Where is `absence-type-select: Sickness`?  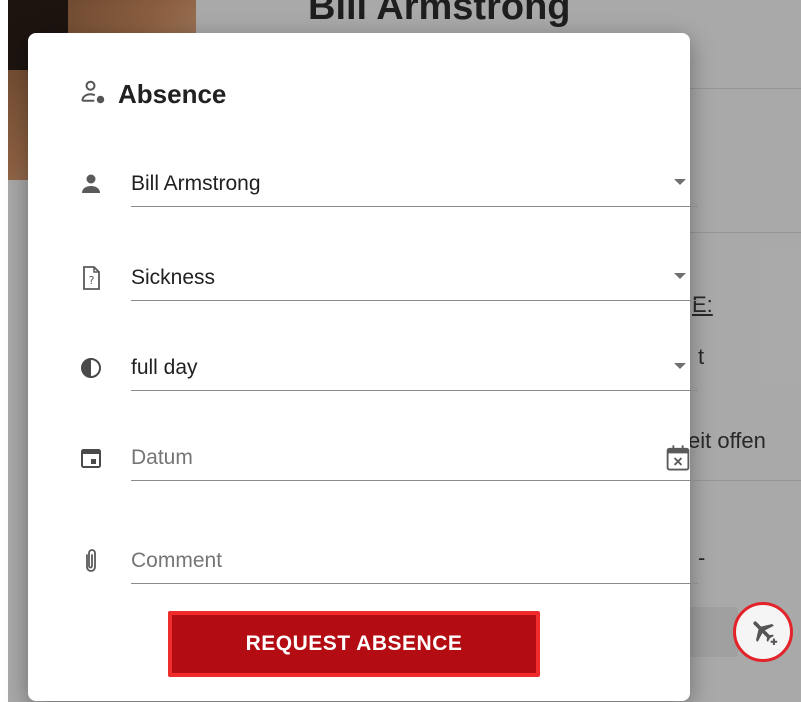
absence-type-select: Sickness is located at coordinates (414, 278).